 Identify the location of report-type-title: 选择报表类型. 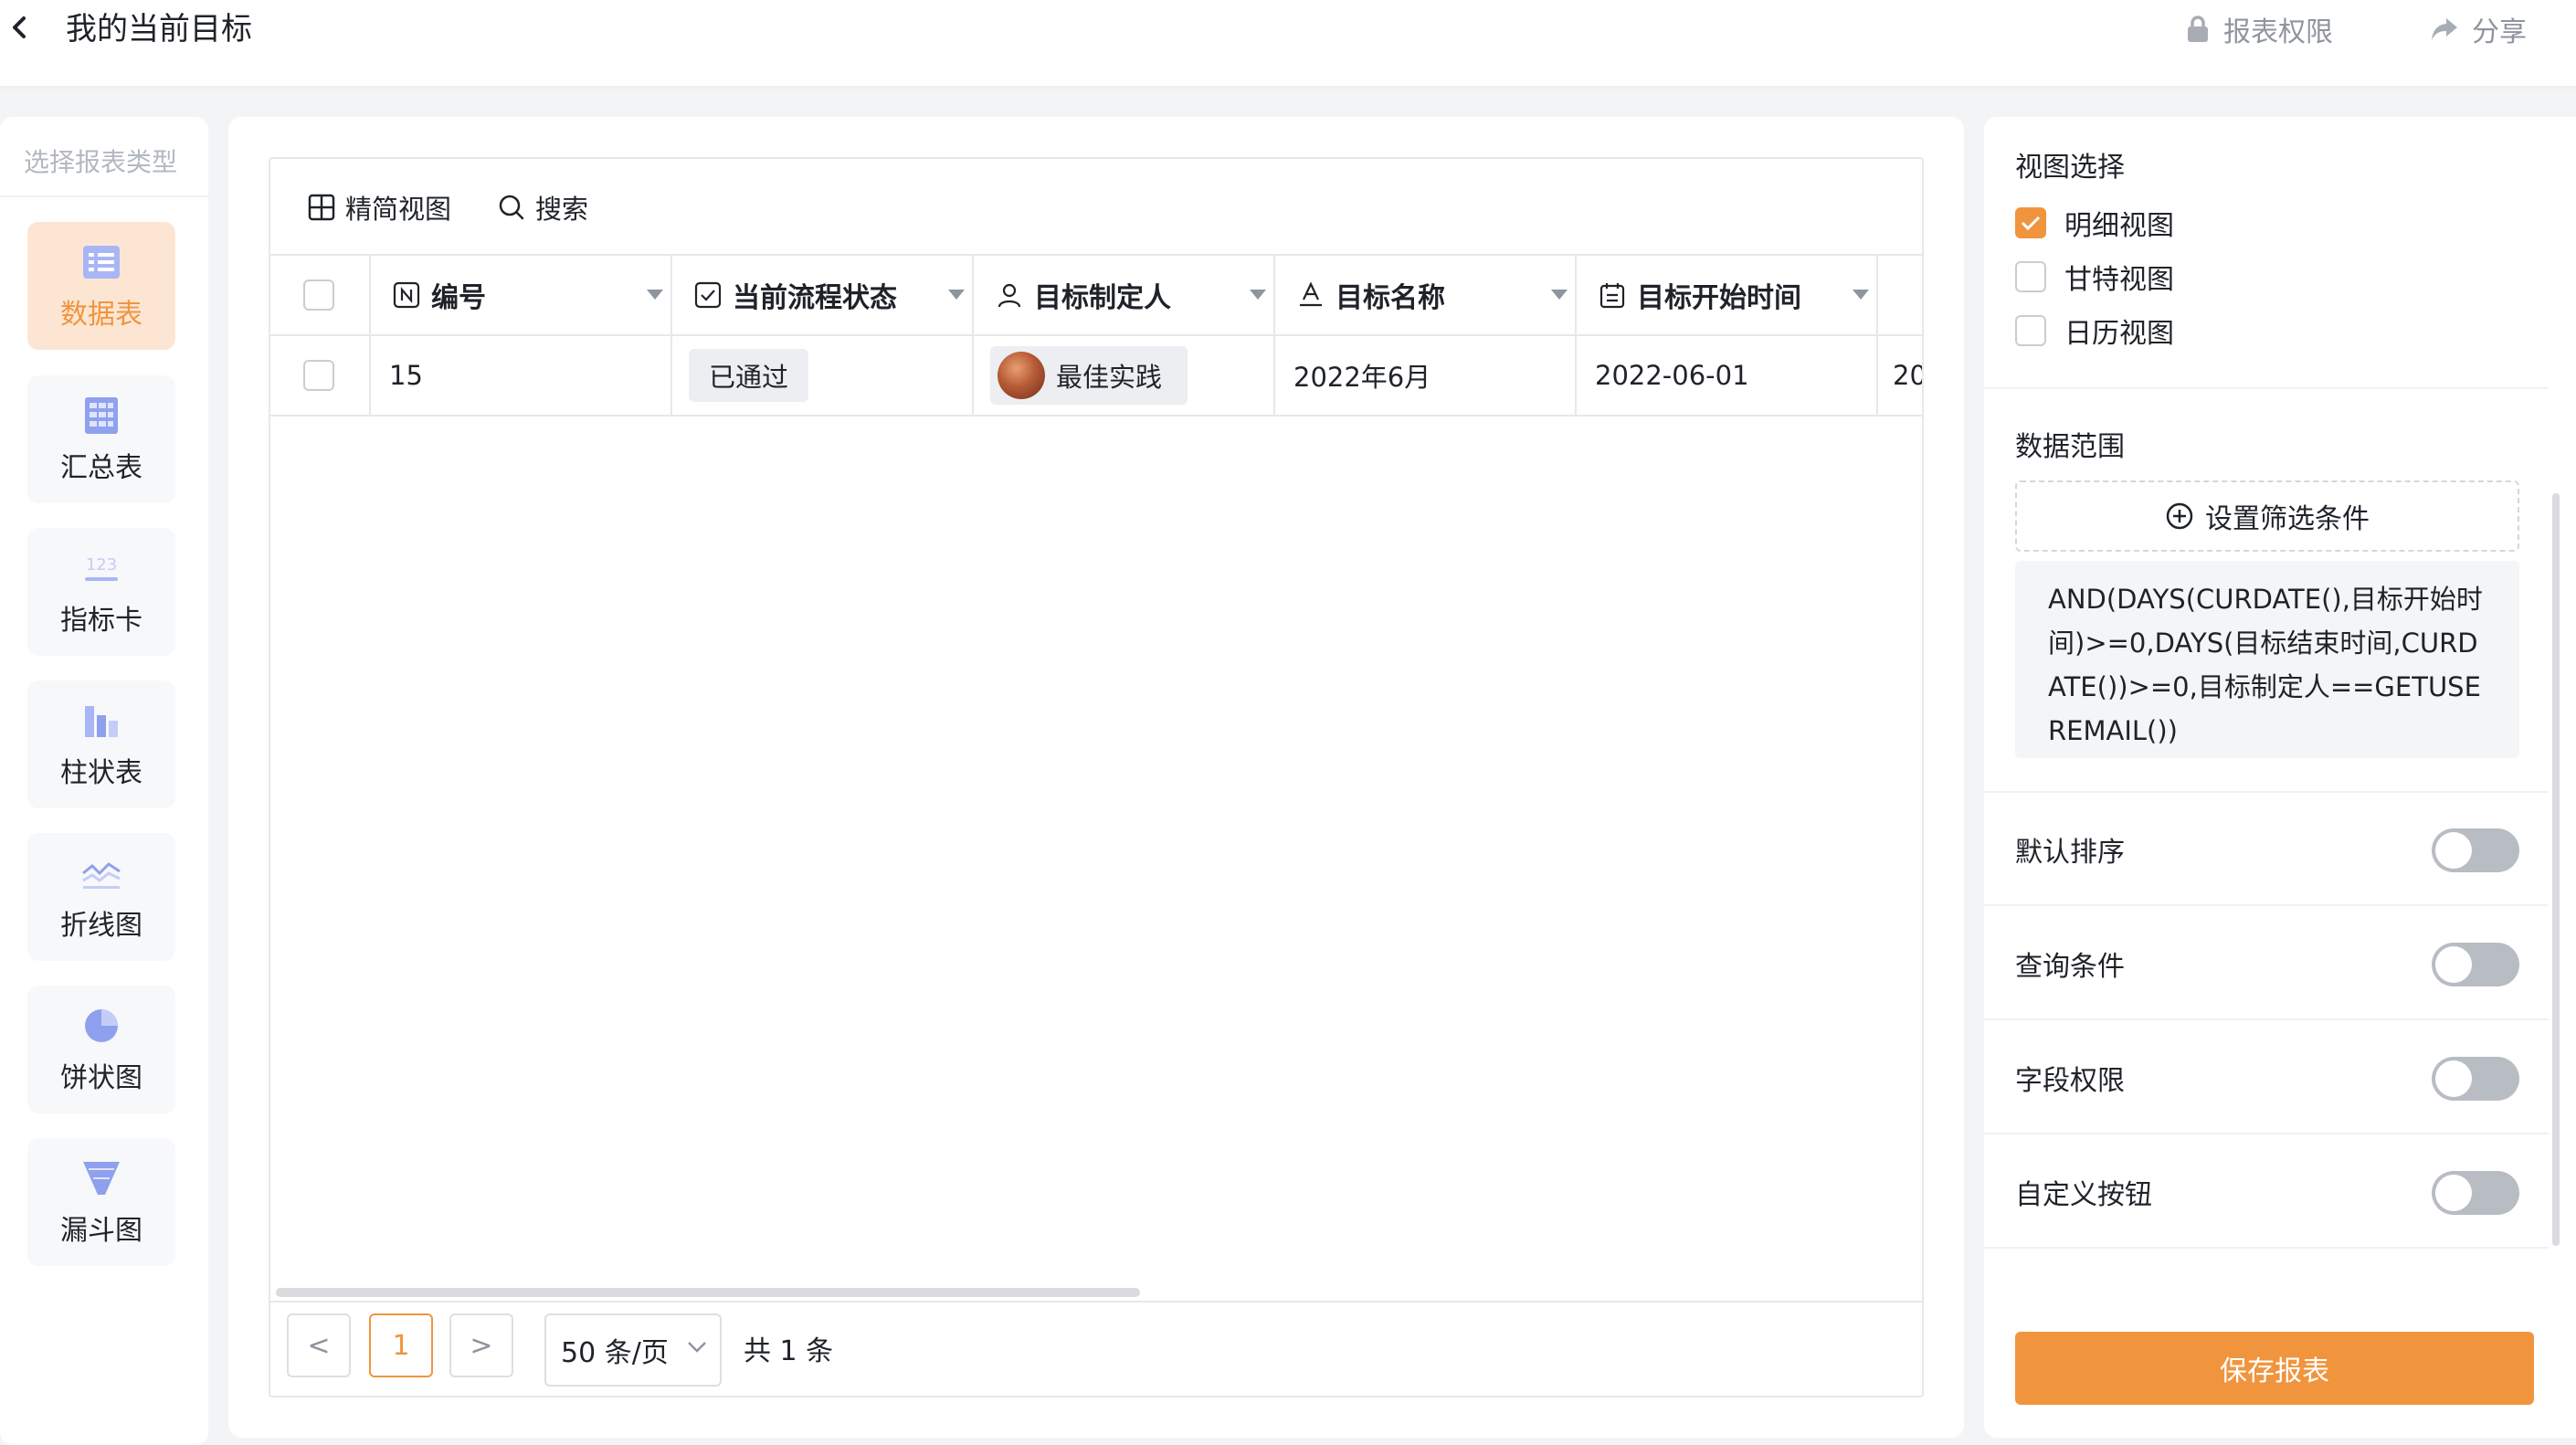
(101, 162).